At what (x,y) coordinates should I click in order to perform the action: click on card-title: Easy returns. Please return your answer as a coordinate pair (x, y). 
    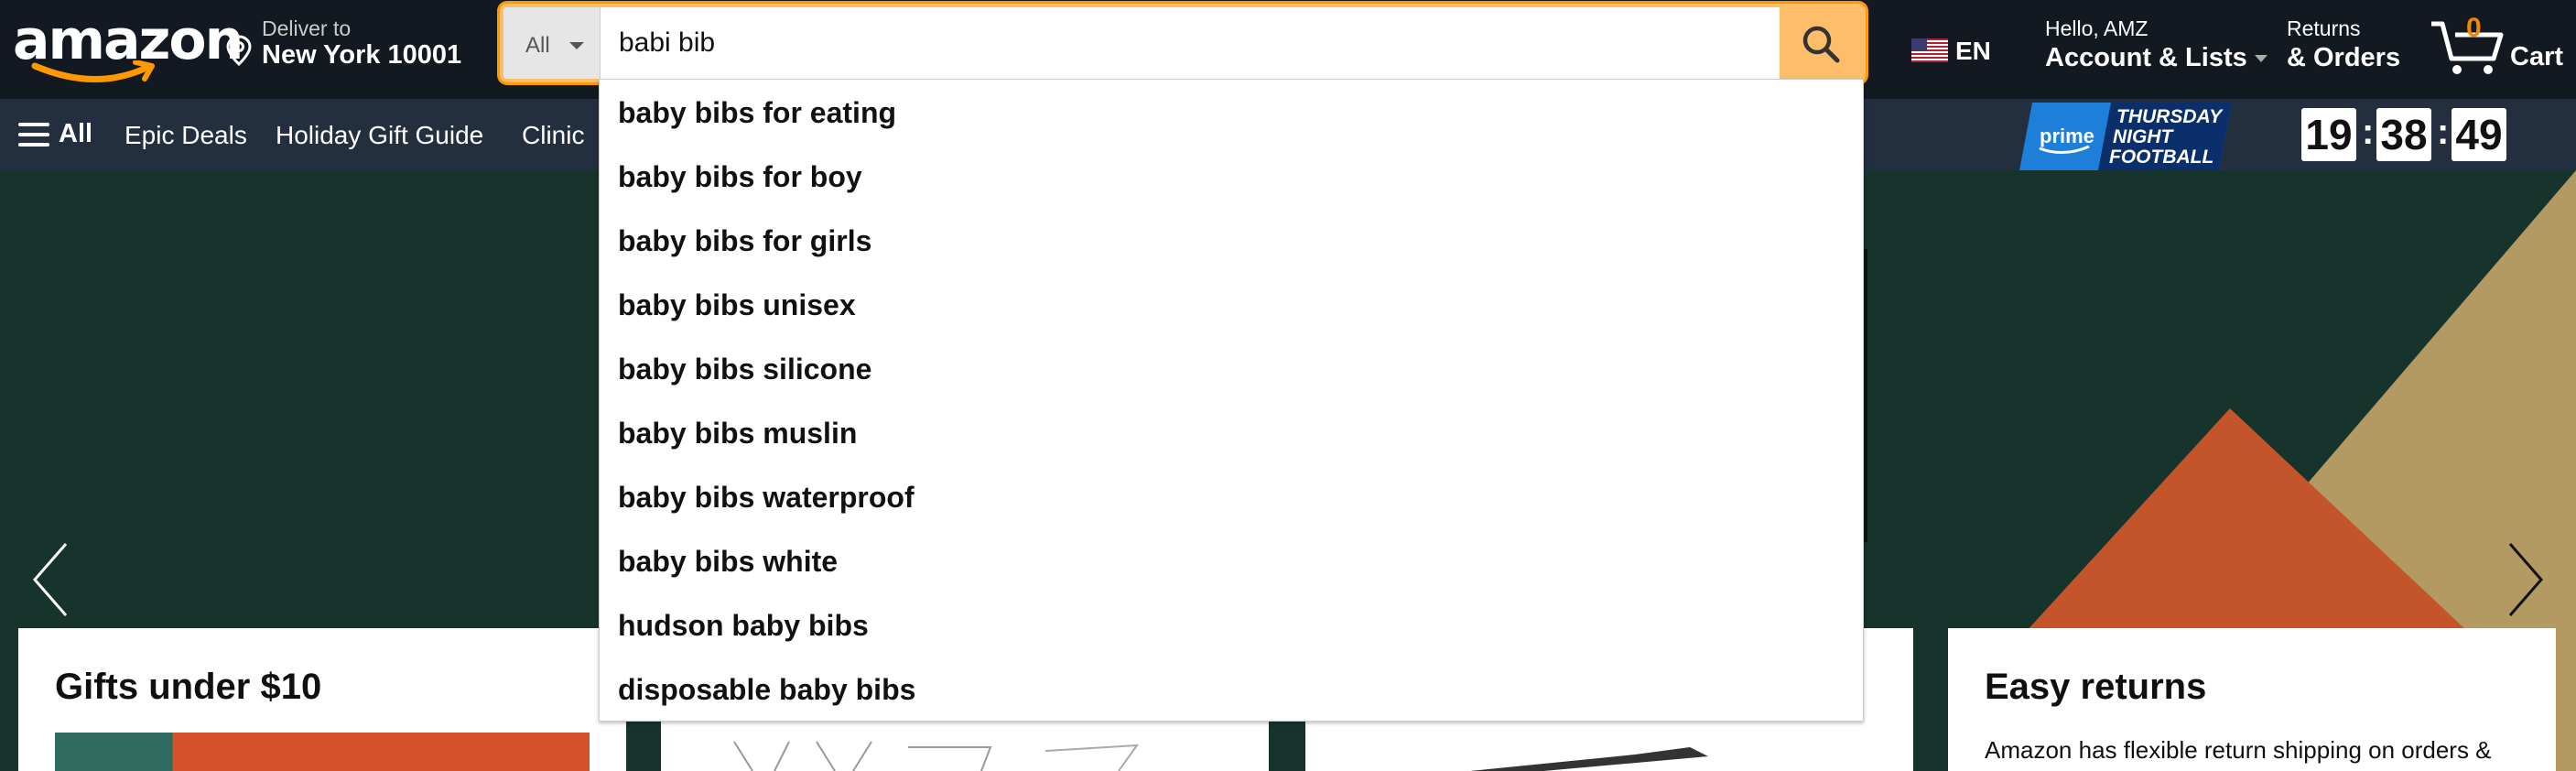
    Looking at the image, I should click on (2096, 687).